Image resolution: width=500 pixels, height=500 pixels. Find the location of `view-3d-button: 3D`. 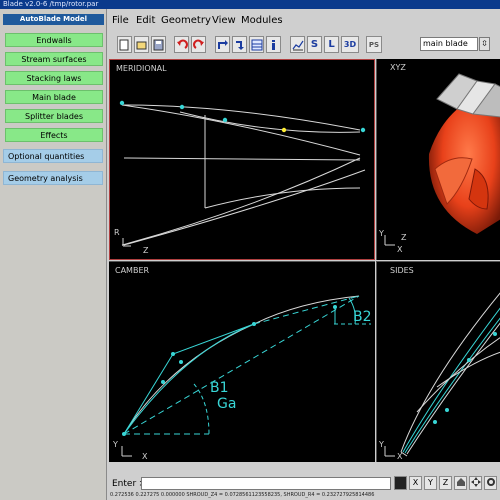

view-3d-button: 3D is located at coordinates (350, 44).